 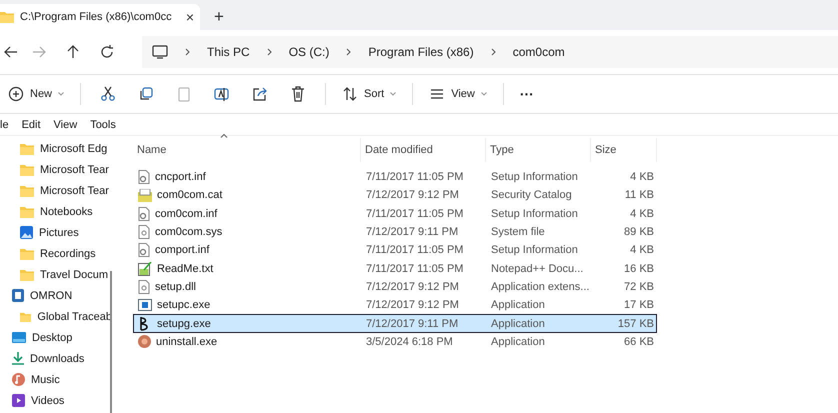 I want to click on chevron-icon, so click(x=349, y=52).